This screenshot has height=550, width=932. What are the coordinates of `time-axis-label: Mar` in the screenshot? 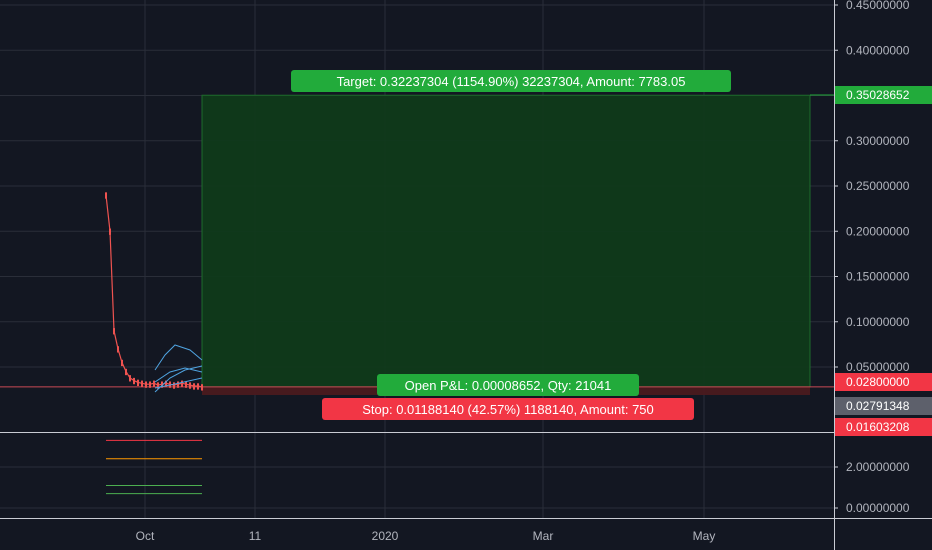 It's located at (543, 536).